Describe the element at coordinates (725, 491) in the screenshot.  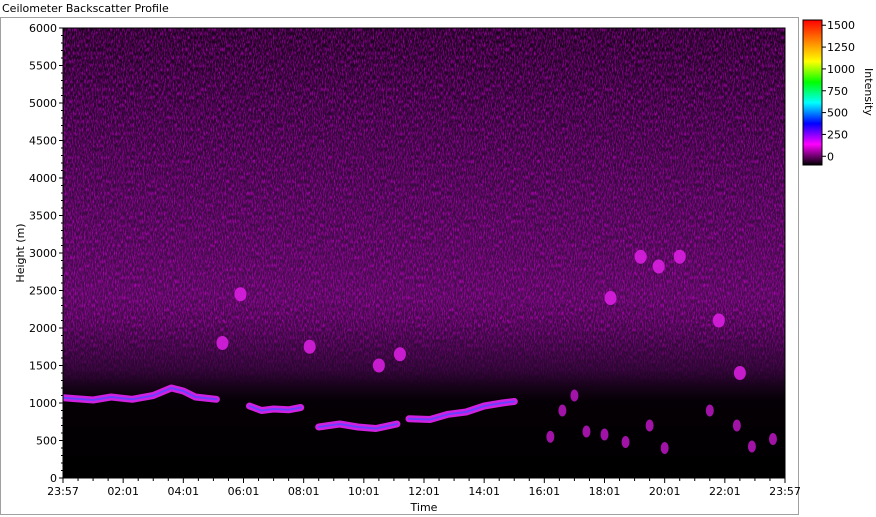
I see `x-tick-label: 22:01` at that location.